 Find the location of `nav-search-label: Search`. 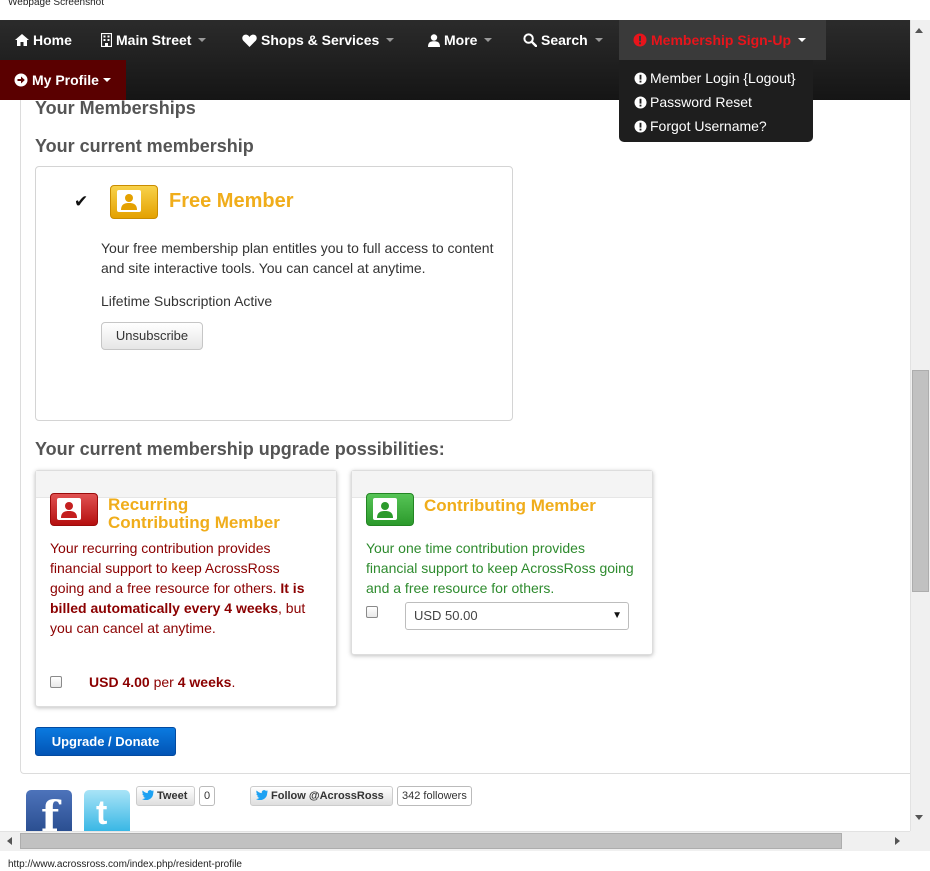

nav-search-label: Search is located at coordinates (564, 40).